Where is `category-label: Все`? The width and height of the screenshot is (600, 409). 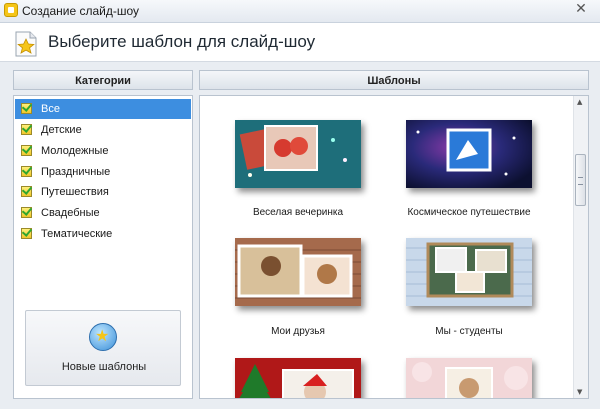 category-label: Все is located at coordinates (50, 109).